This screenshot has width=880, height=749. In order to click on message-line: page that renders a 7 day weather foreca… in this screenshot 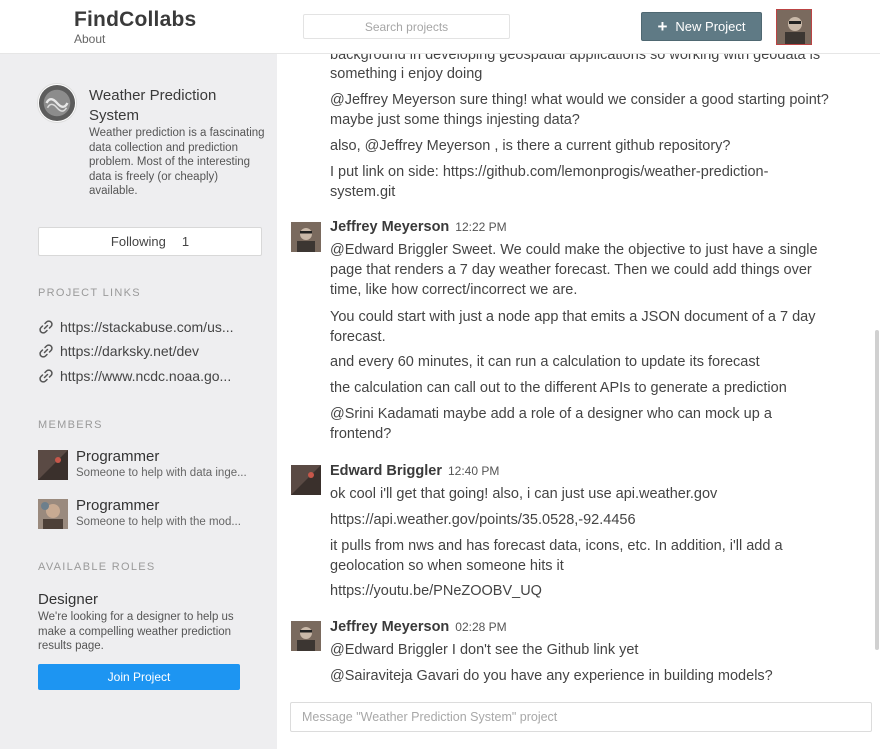, I will do `click(571, 270)`.